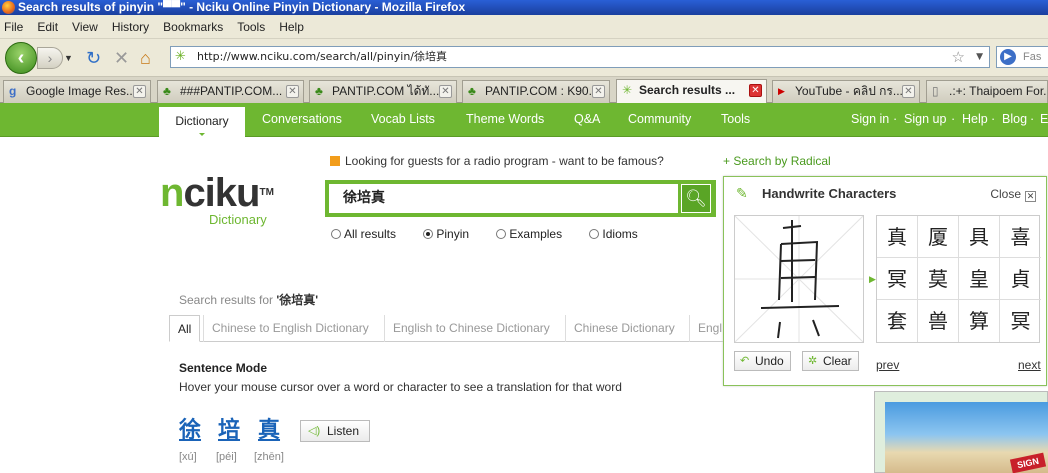 Image resolution: width=1048 pixels, height=473 pixels. What do you see at coordinates (535, 234) in the screenshot?
I see `option-examples: Examples` at bounding box center [535, 234].